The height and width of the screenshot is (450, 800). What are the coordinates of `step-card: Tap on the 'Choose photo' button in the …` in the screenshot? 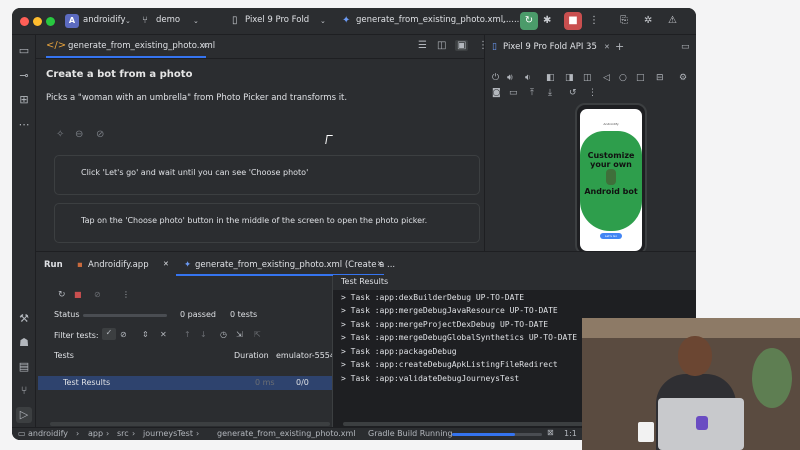 It's located at (267, 223).